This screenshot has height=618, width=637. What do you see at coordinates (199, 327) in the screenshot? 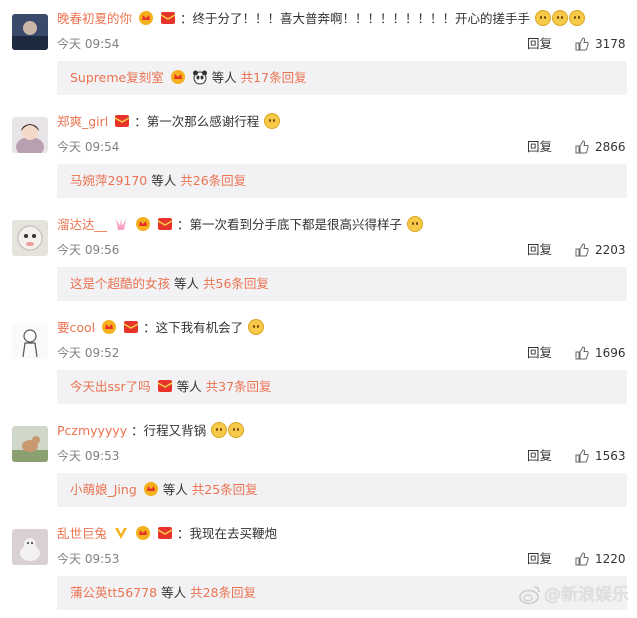
I see `comment-text: 这下我有机会了` at bounding box center [199, 327].